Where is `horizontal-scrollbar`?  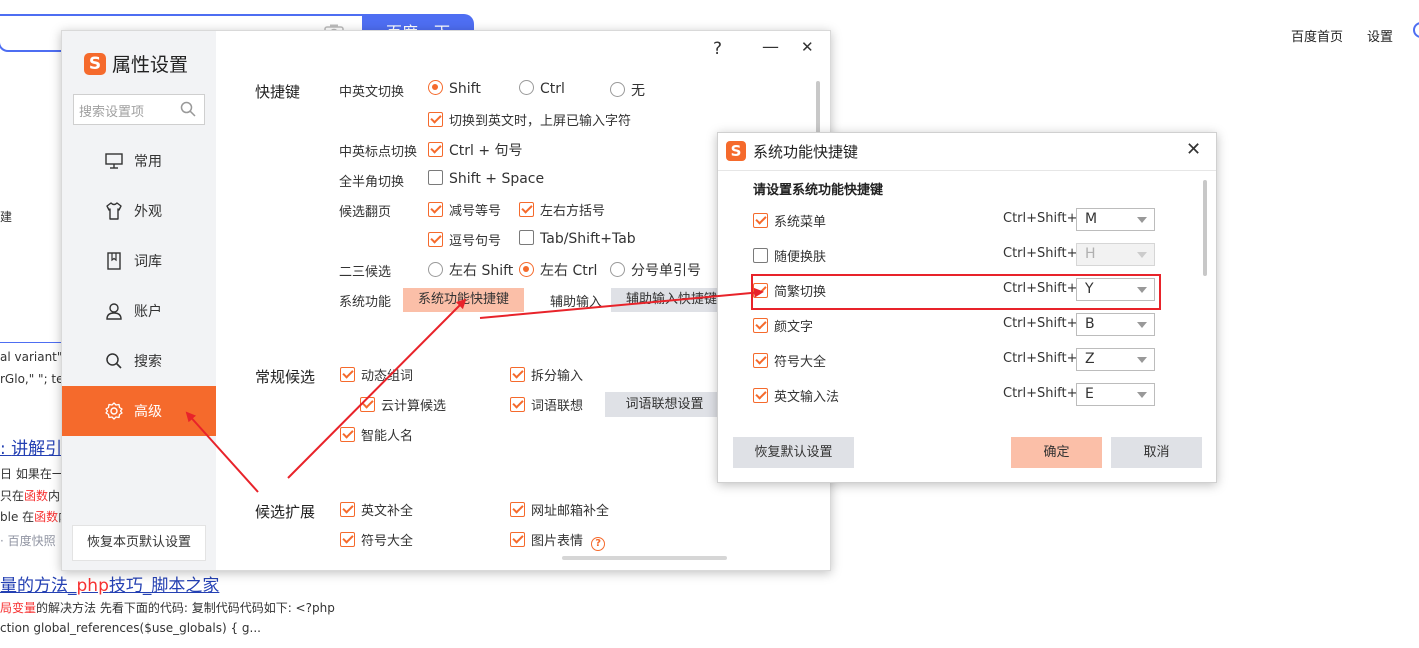
horizontal-scrollbar is located at coordinates (644, 558).